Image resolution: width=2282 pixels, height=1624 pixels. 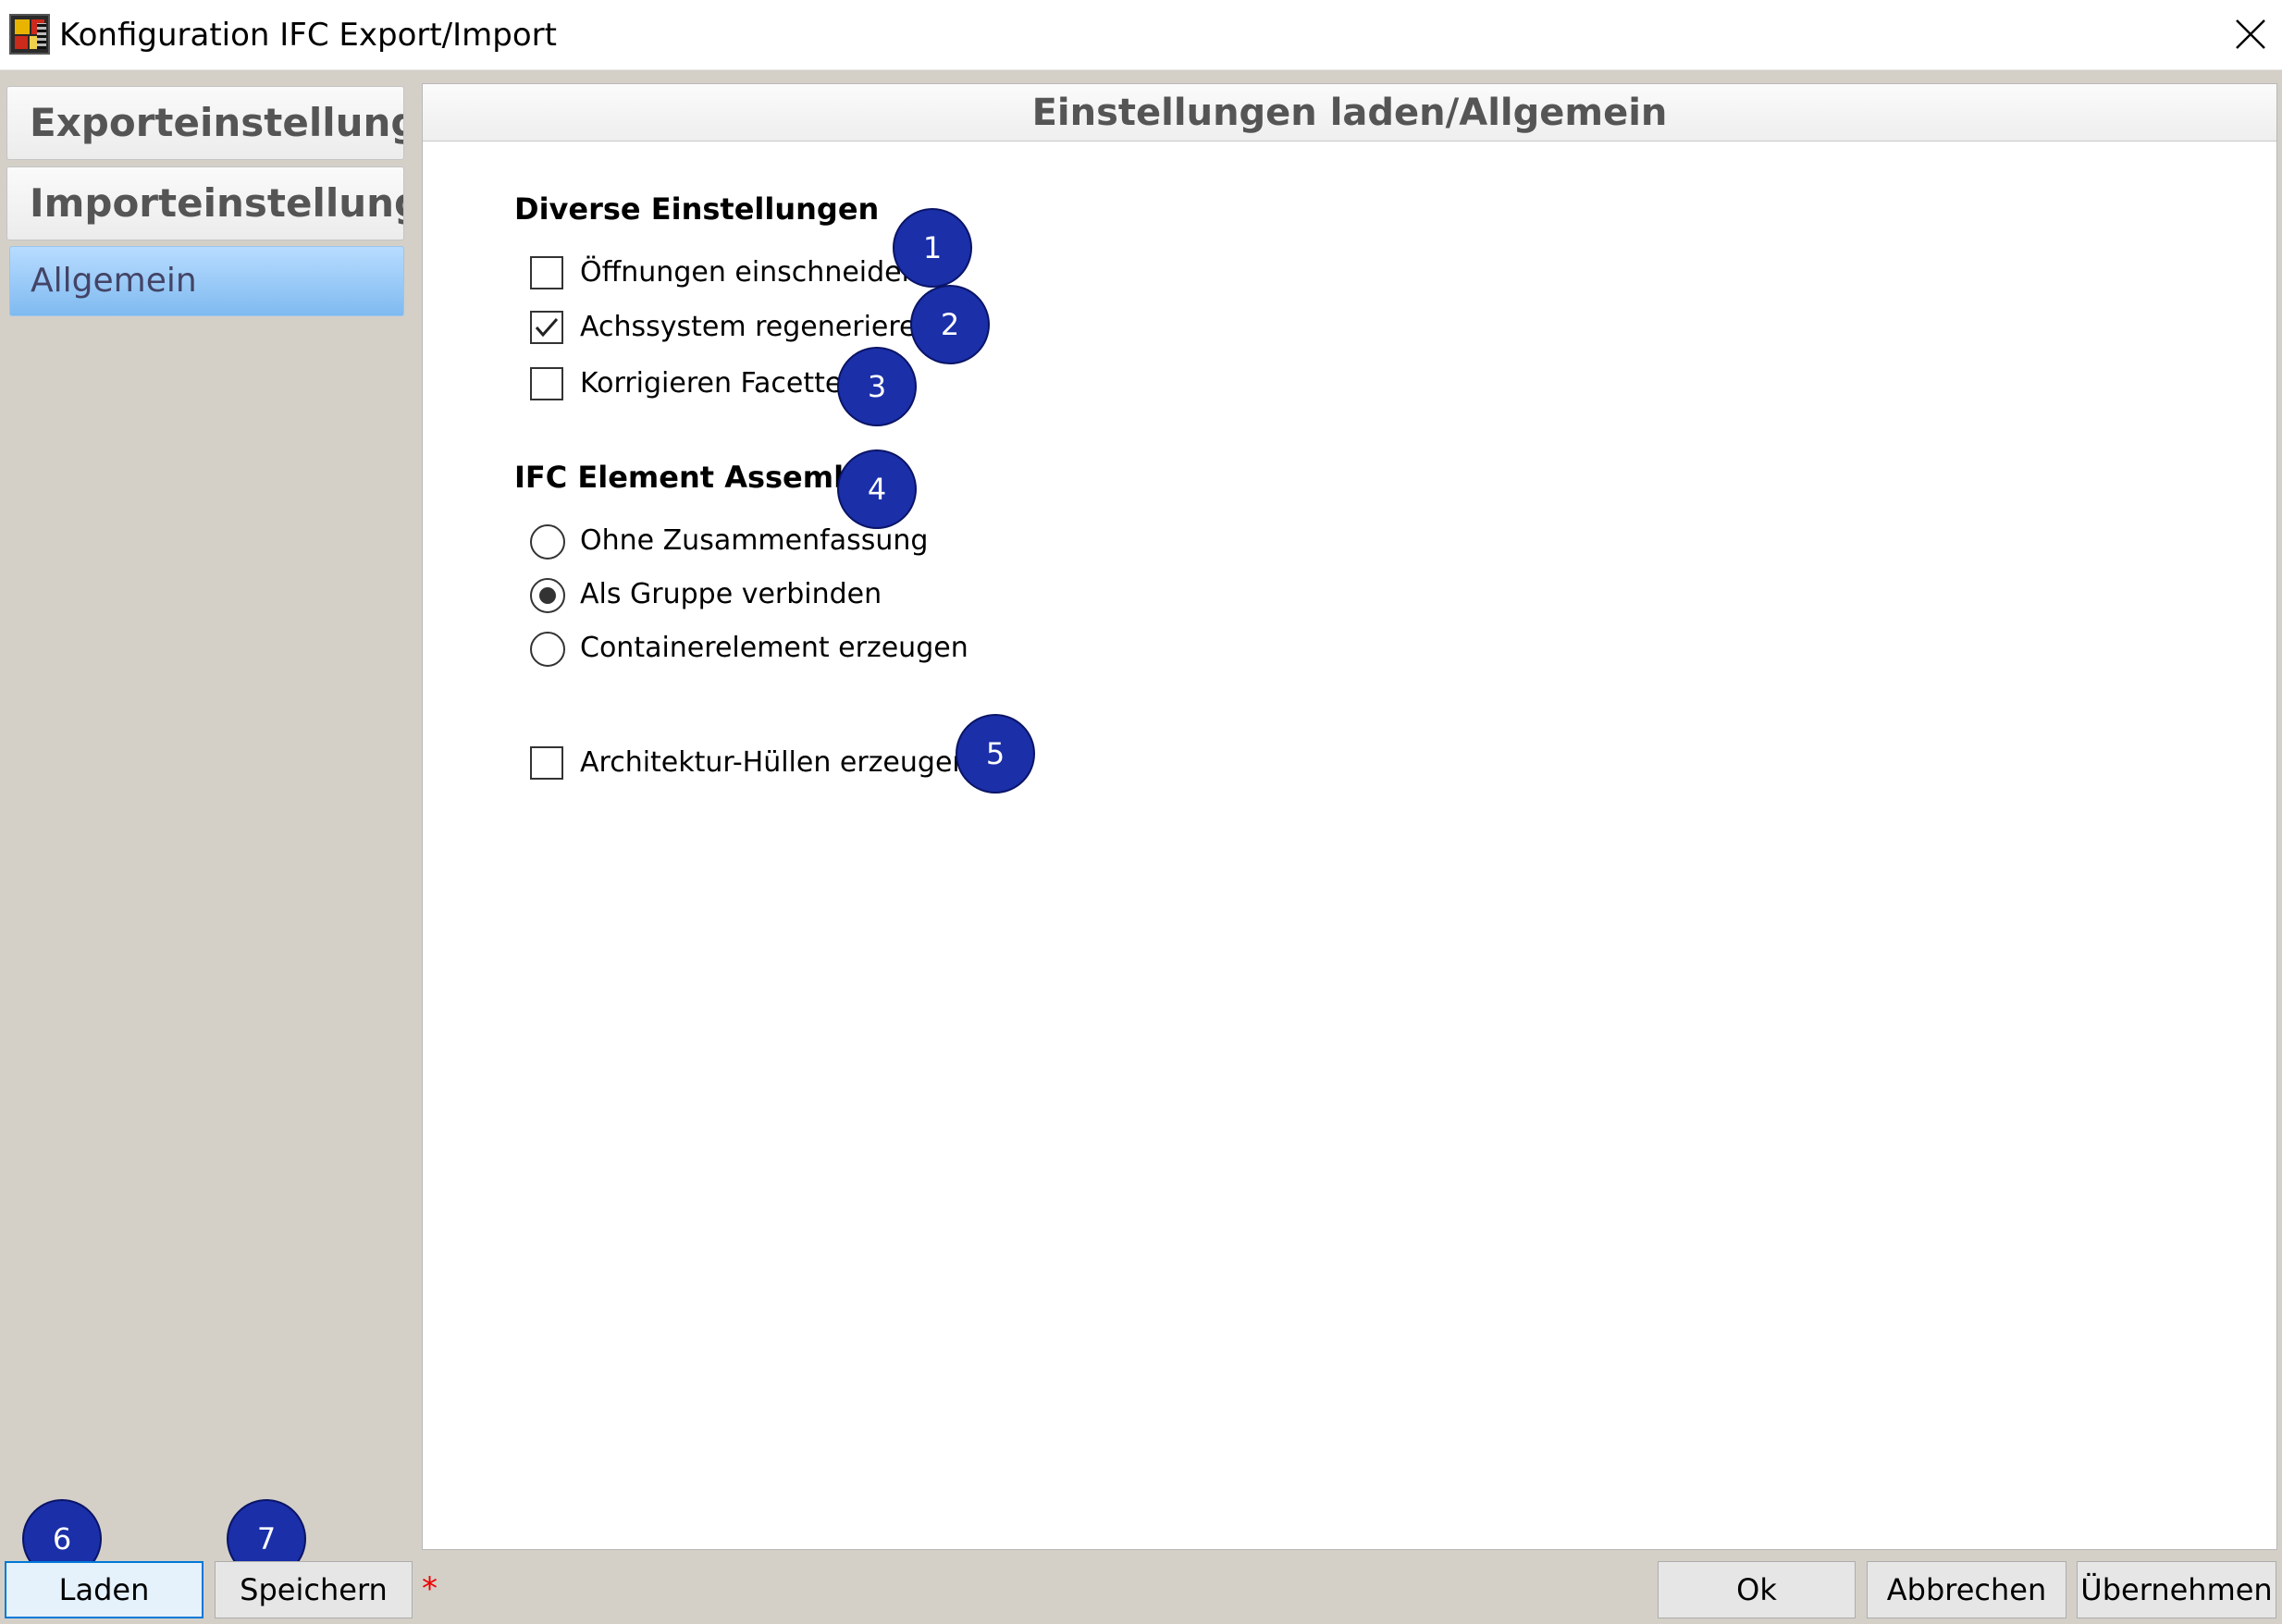 What do you see at coordinates (774, 648) in the screenshot?
I see `radio-label: Containerelement erzeugen` at bounding box center [774, 648].